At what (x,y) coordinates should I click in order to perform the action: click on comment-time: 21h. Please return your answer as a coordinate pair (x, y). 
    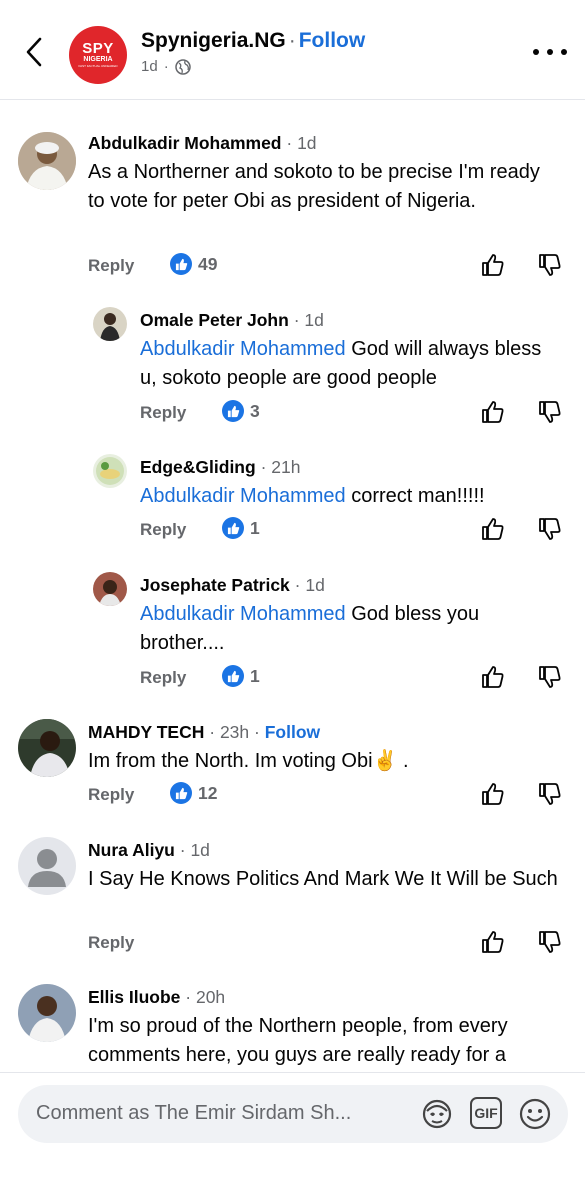
    Looking at the image, I should click on (286, 467).